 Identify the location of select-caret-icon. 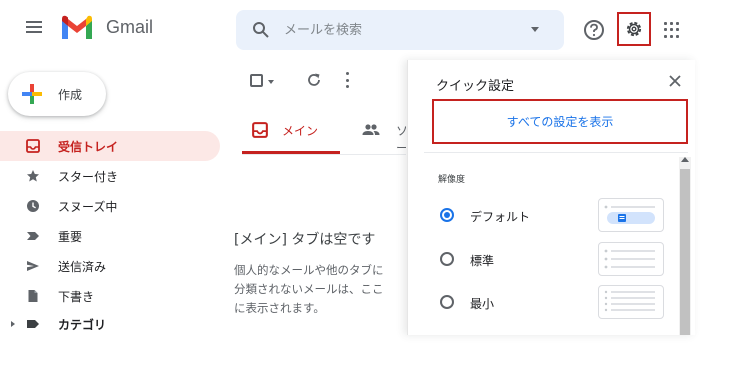
(271, 82).